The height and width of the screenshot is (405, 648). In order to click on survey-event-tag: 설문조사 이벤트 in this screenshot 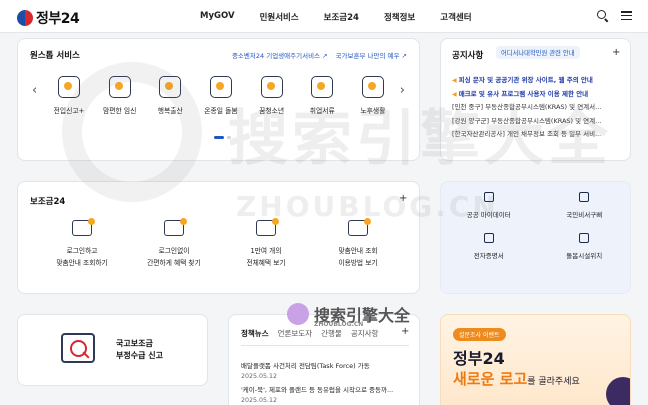, I will do `click(479, 334)`.